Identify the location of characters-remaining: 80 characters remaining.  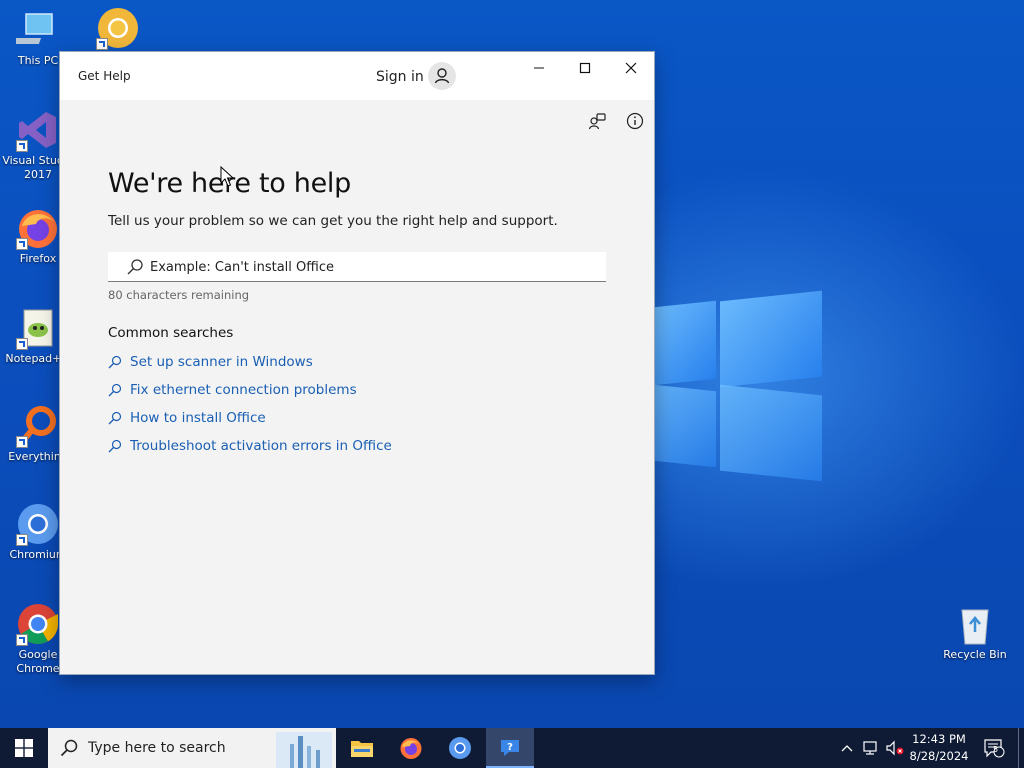
(179, 295).